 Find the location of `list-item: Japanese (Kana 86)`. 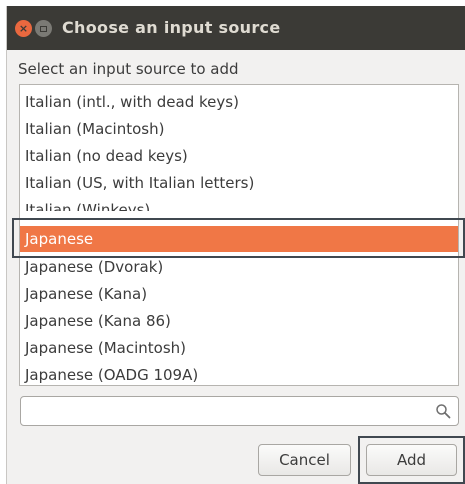

list-item: Japanese (Kana 86) is located at coordinates (239, 321).